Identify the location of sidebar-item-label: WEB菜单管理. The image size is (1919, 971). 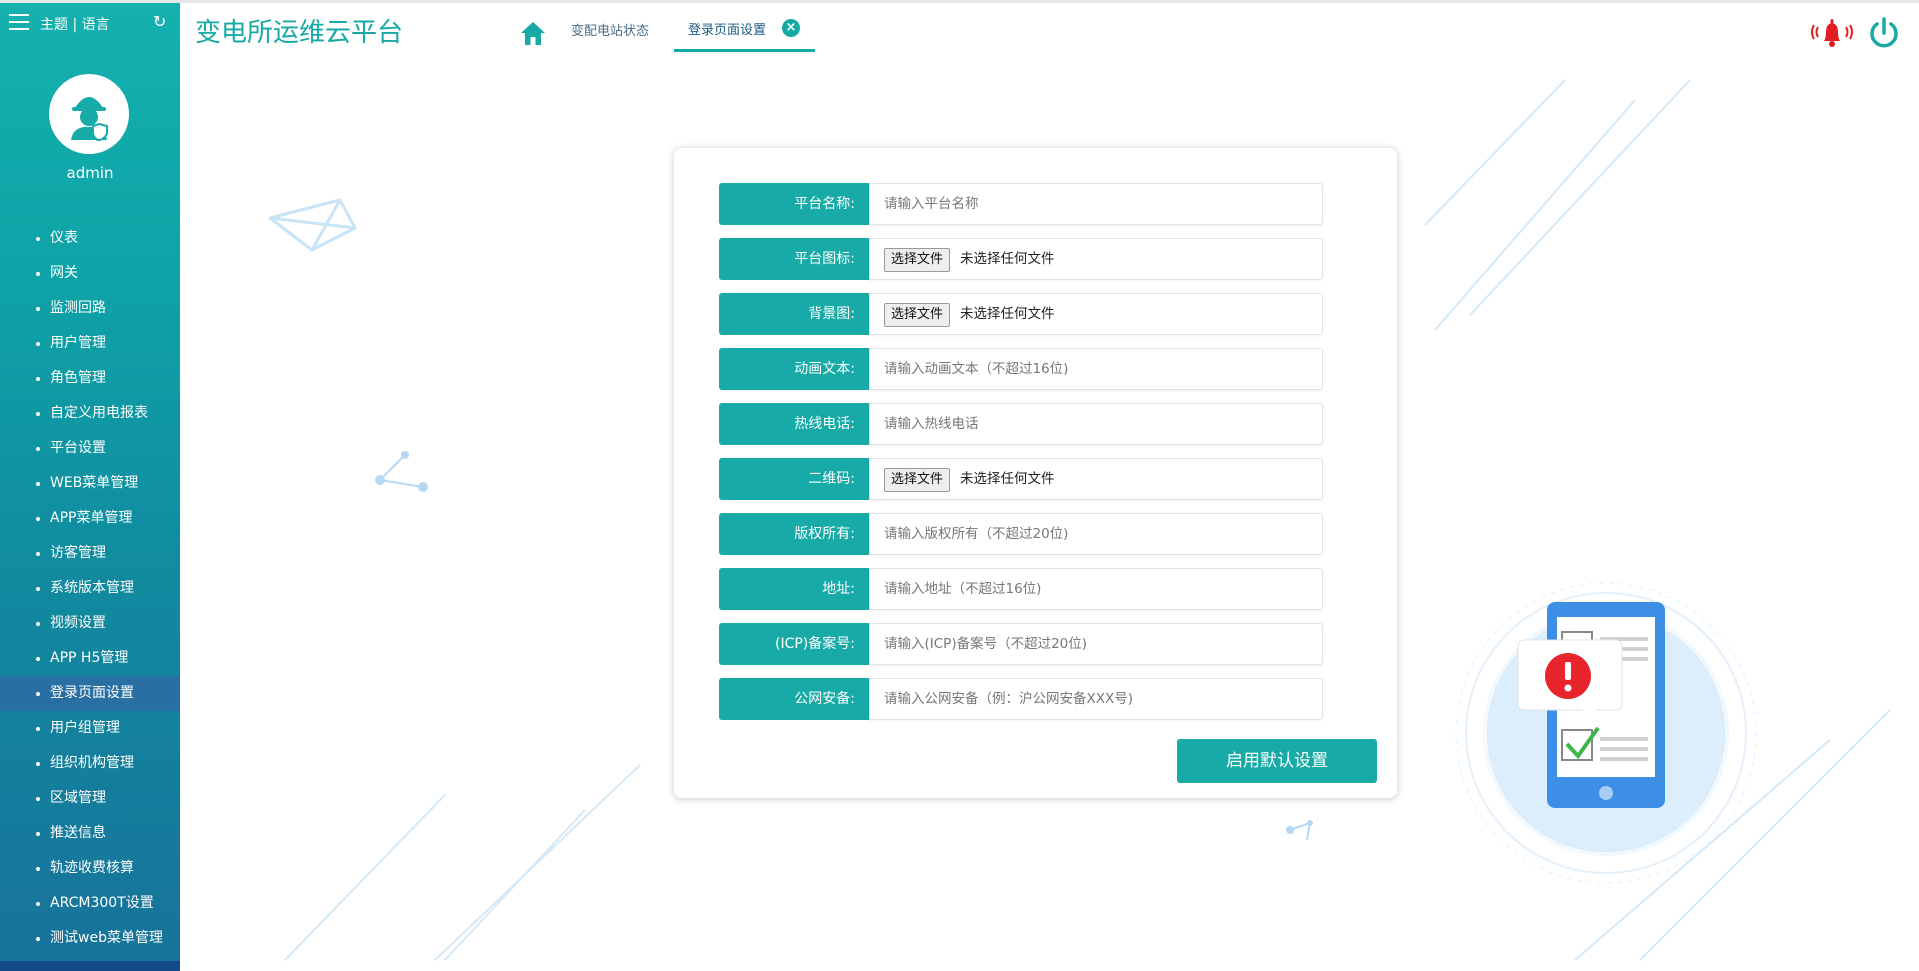
(94, 483).